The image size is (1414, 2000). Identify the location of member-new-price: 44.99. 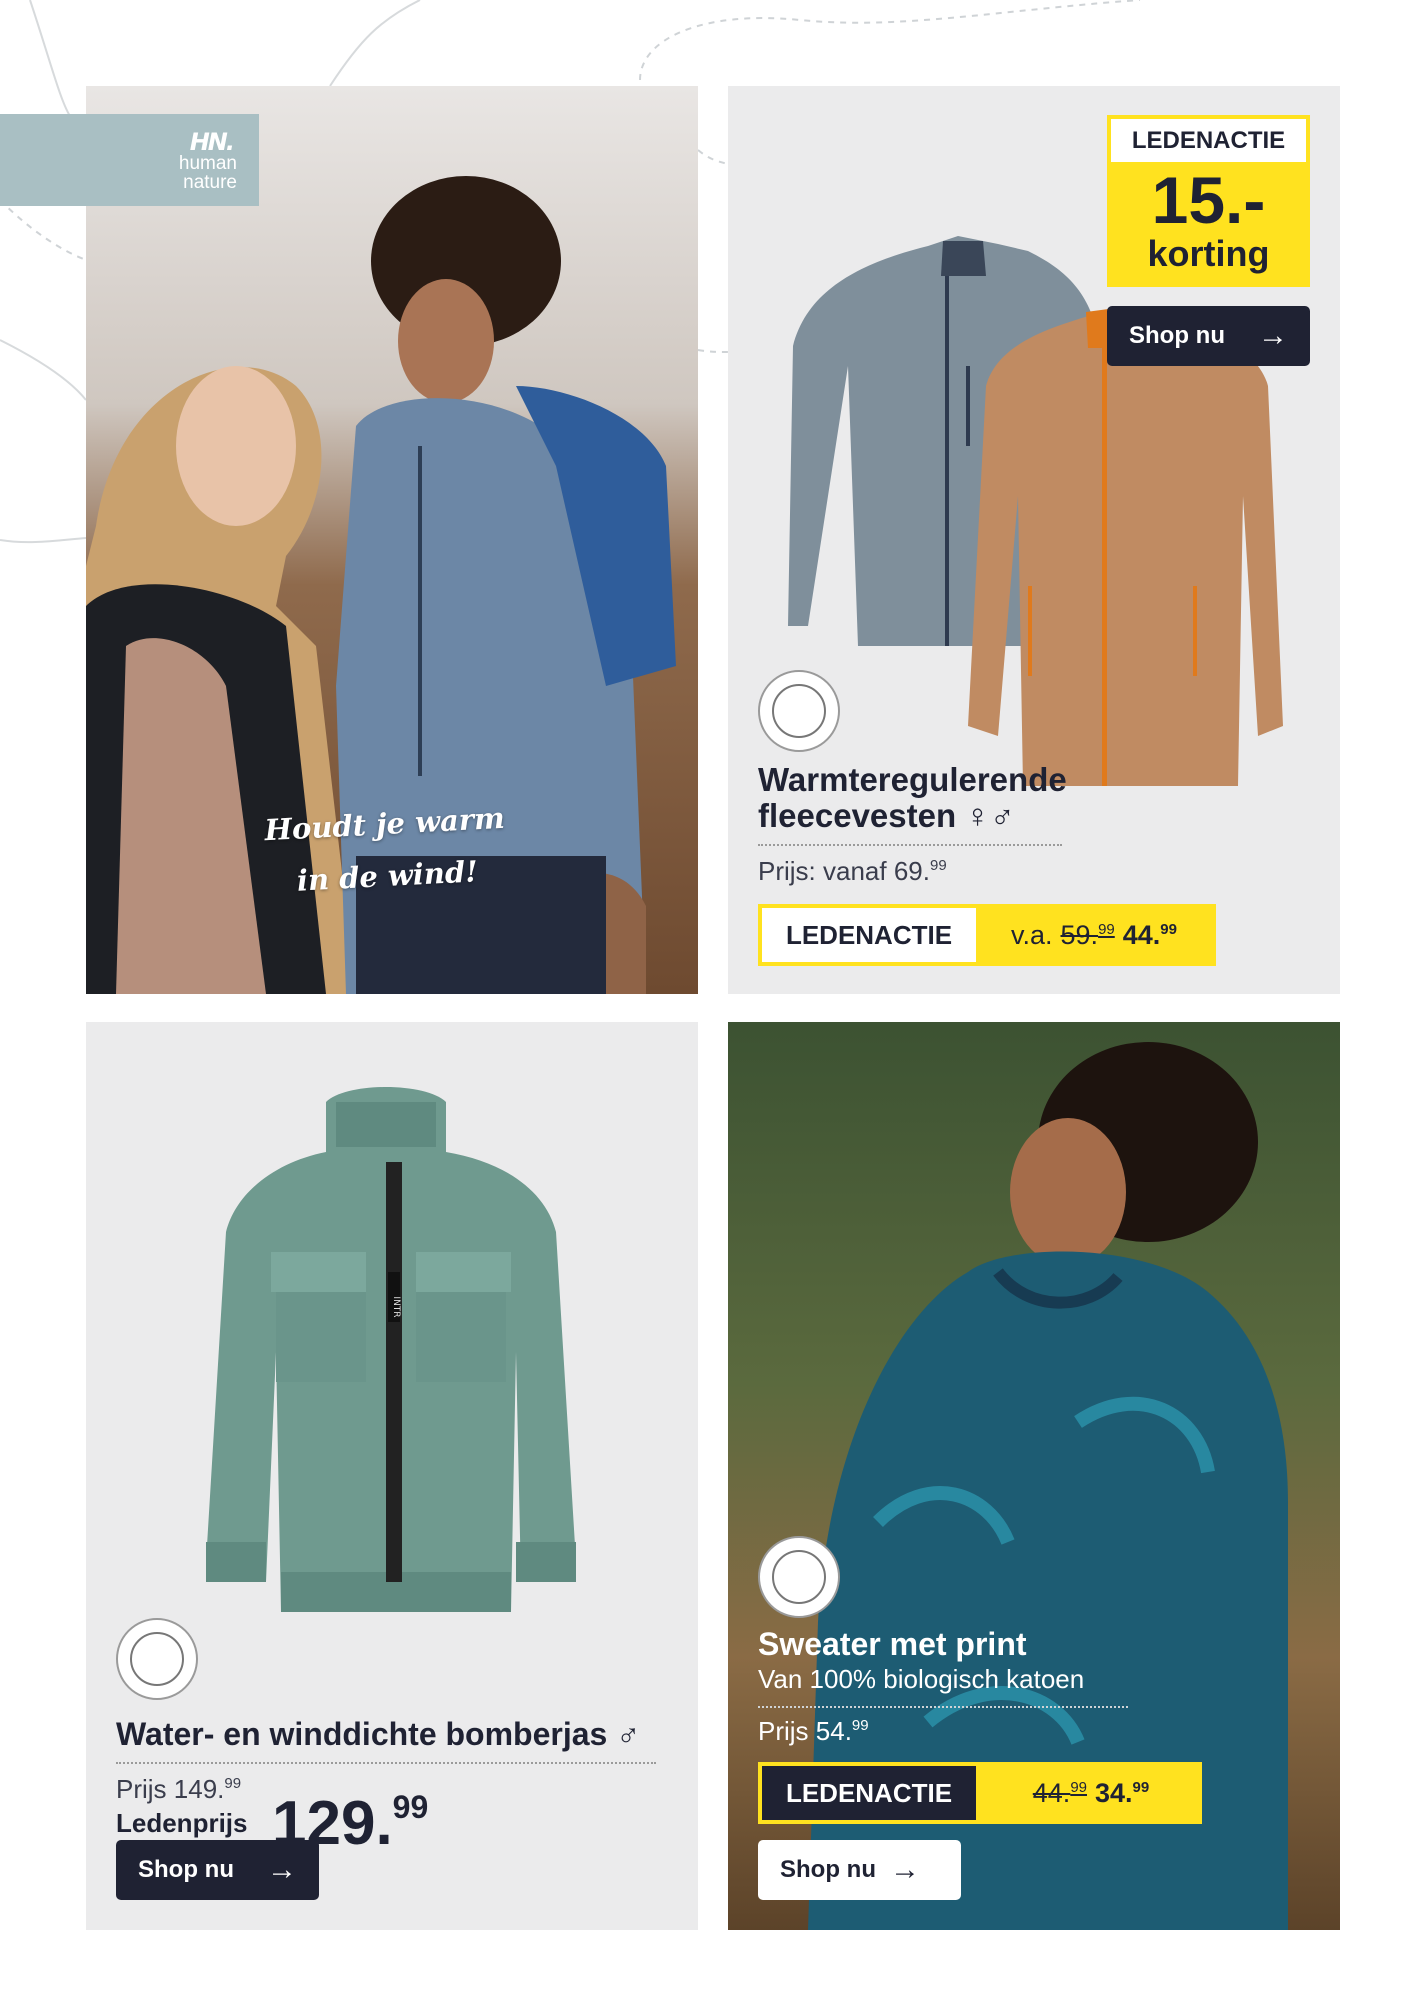
(1150, 935).